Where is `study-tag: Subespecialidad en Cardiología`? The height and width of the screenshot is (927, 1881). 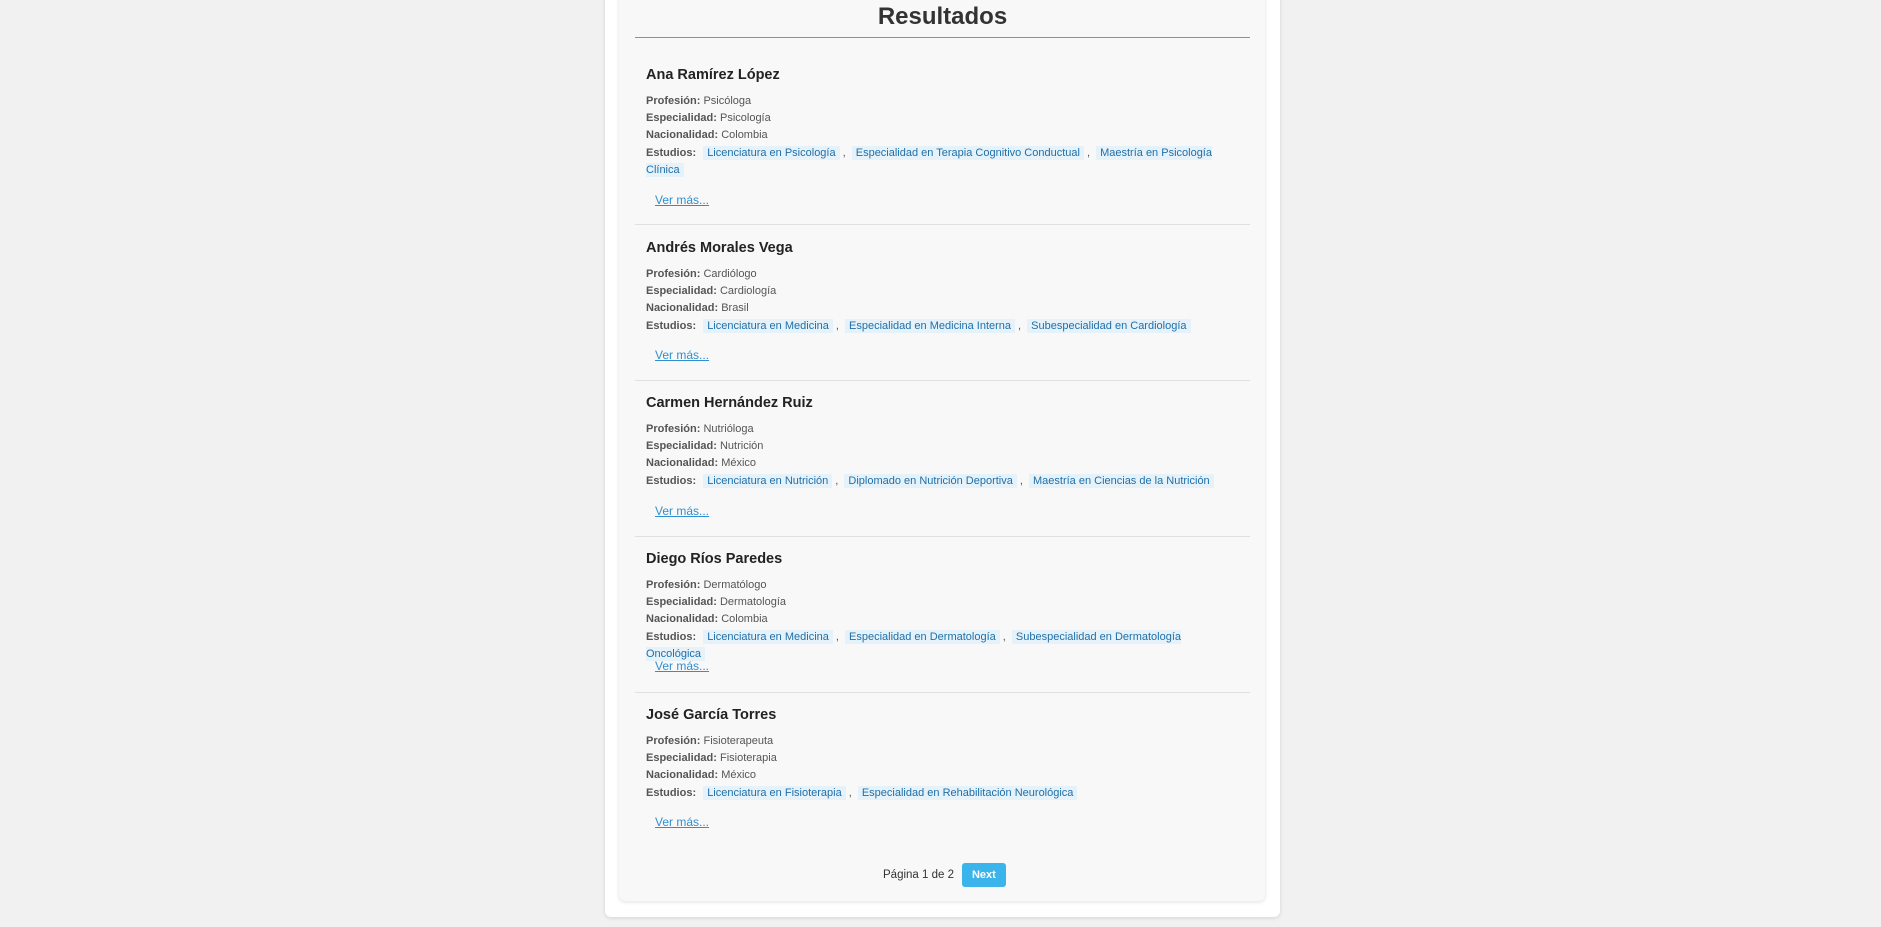
study-tag: Subespecialidad en Cardiología is located at coordinates (1109, 326).